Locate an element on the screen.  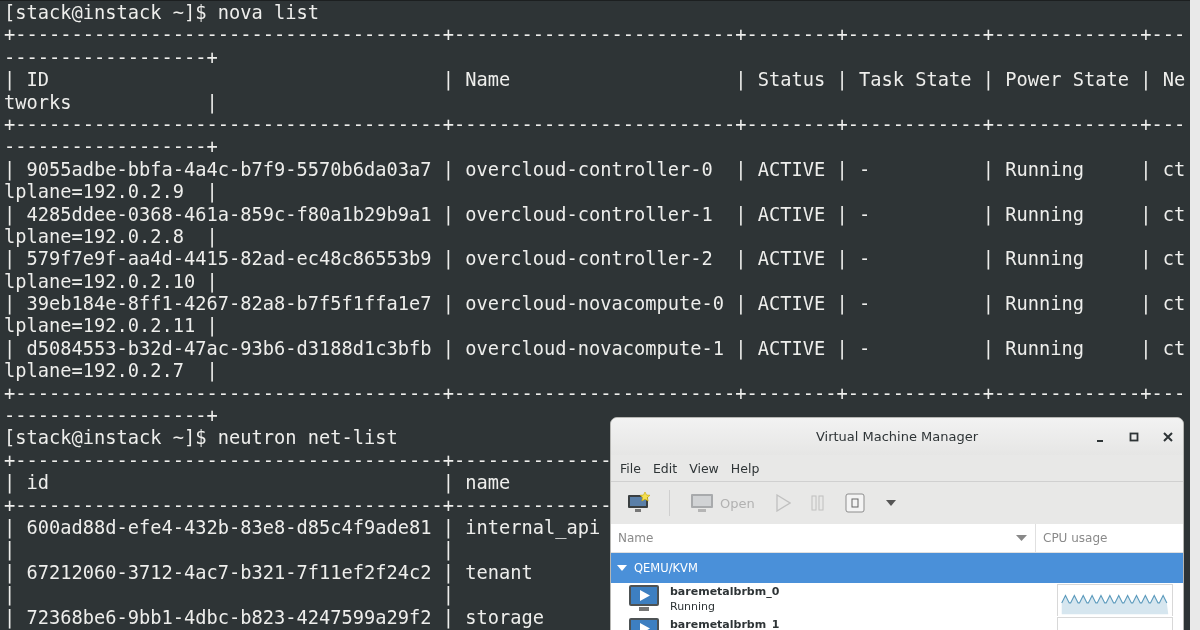
pause-icon is located at coordinates (817, 503).